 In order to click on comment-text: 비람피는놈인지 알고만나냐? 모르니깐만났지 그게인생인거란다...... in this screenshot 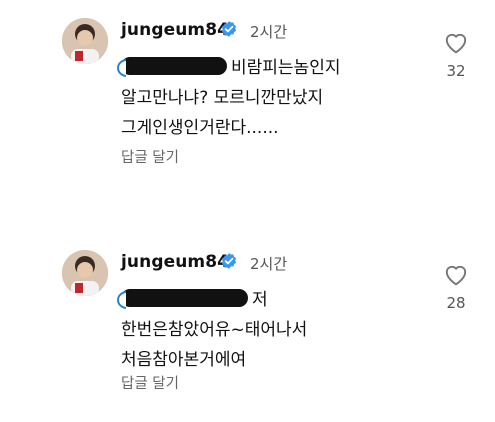, I will do `click(276, 98)`.